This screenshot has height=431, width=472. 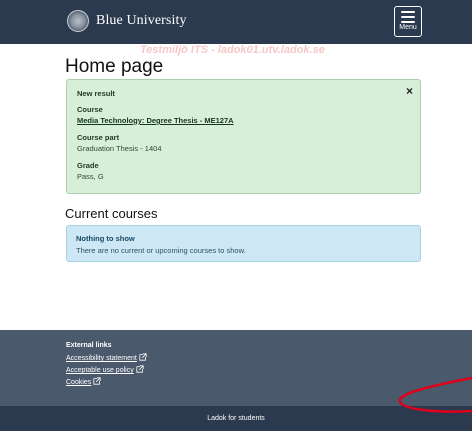 I want to click on bottom-bar-text: Ladok for students, so click(x=236, y=418).